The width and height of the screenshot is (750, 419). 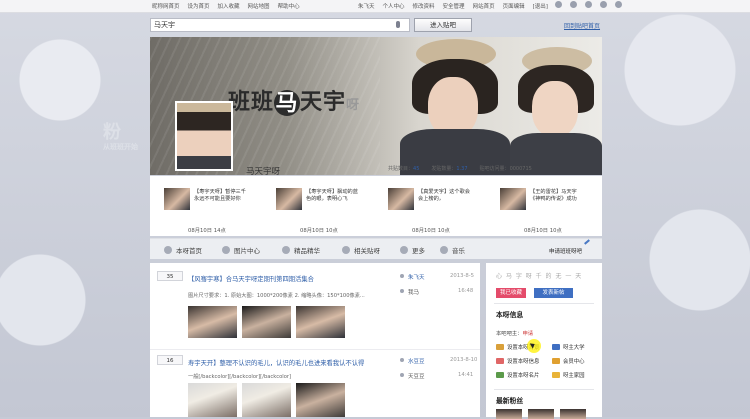 What do you see at coordinates (413, 292) in the screenshot?
I see `last-replier: 我马` at bounding box center [413, 292].